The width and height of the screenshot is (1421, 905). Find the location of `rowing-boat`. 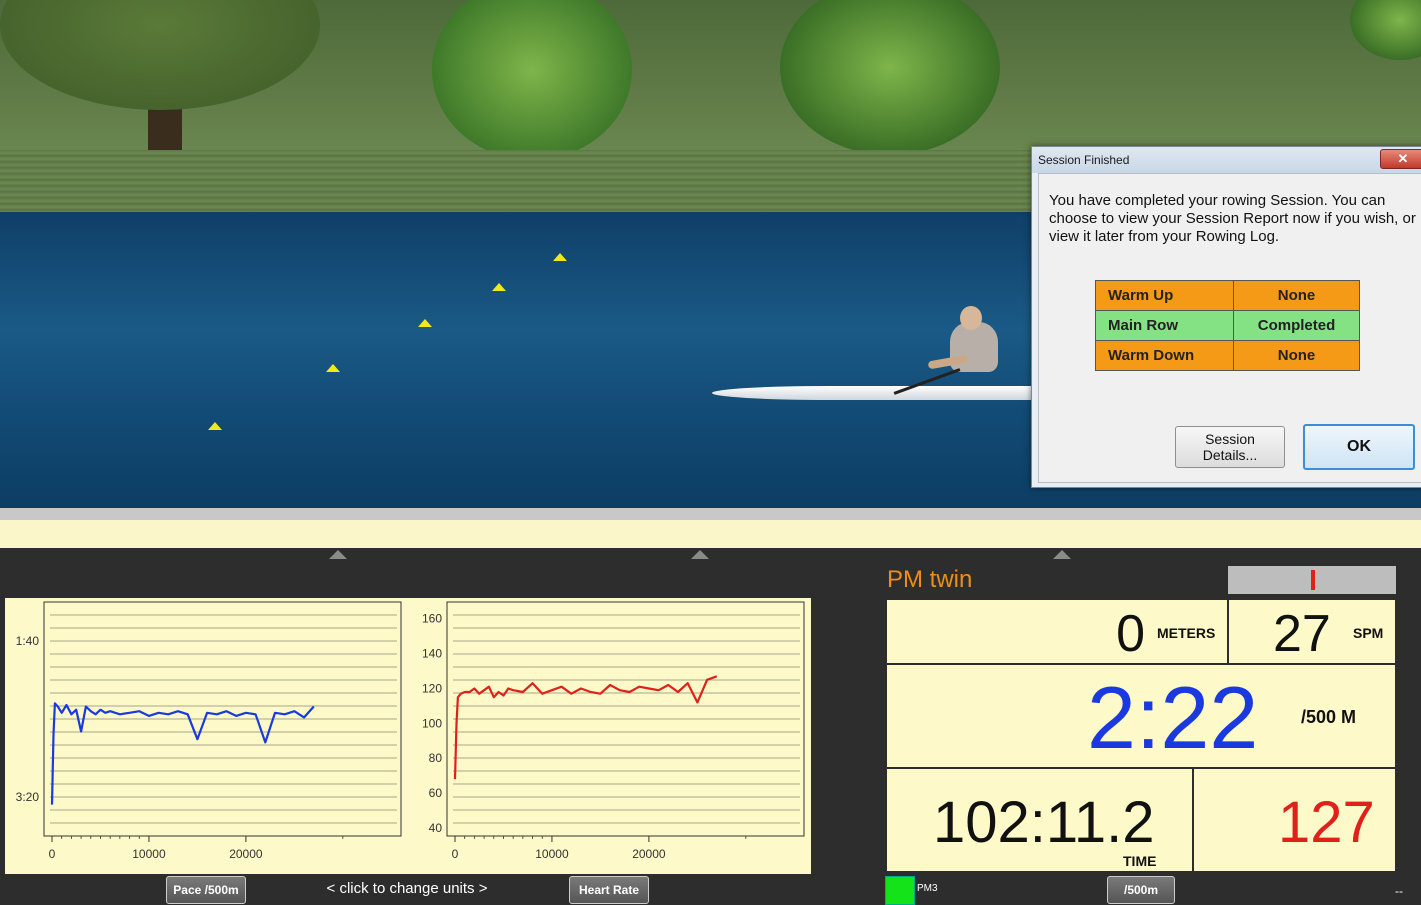

rowing-boat is located at coordinates (877, 393).